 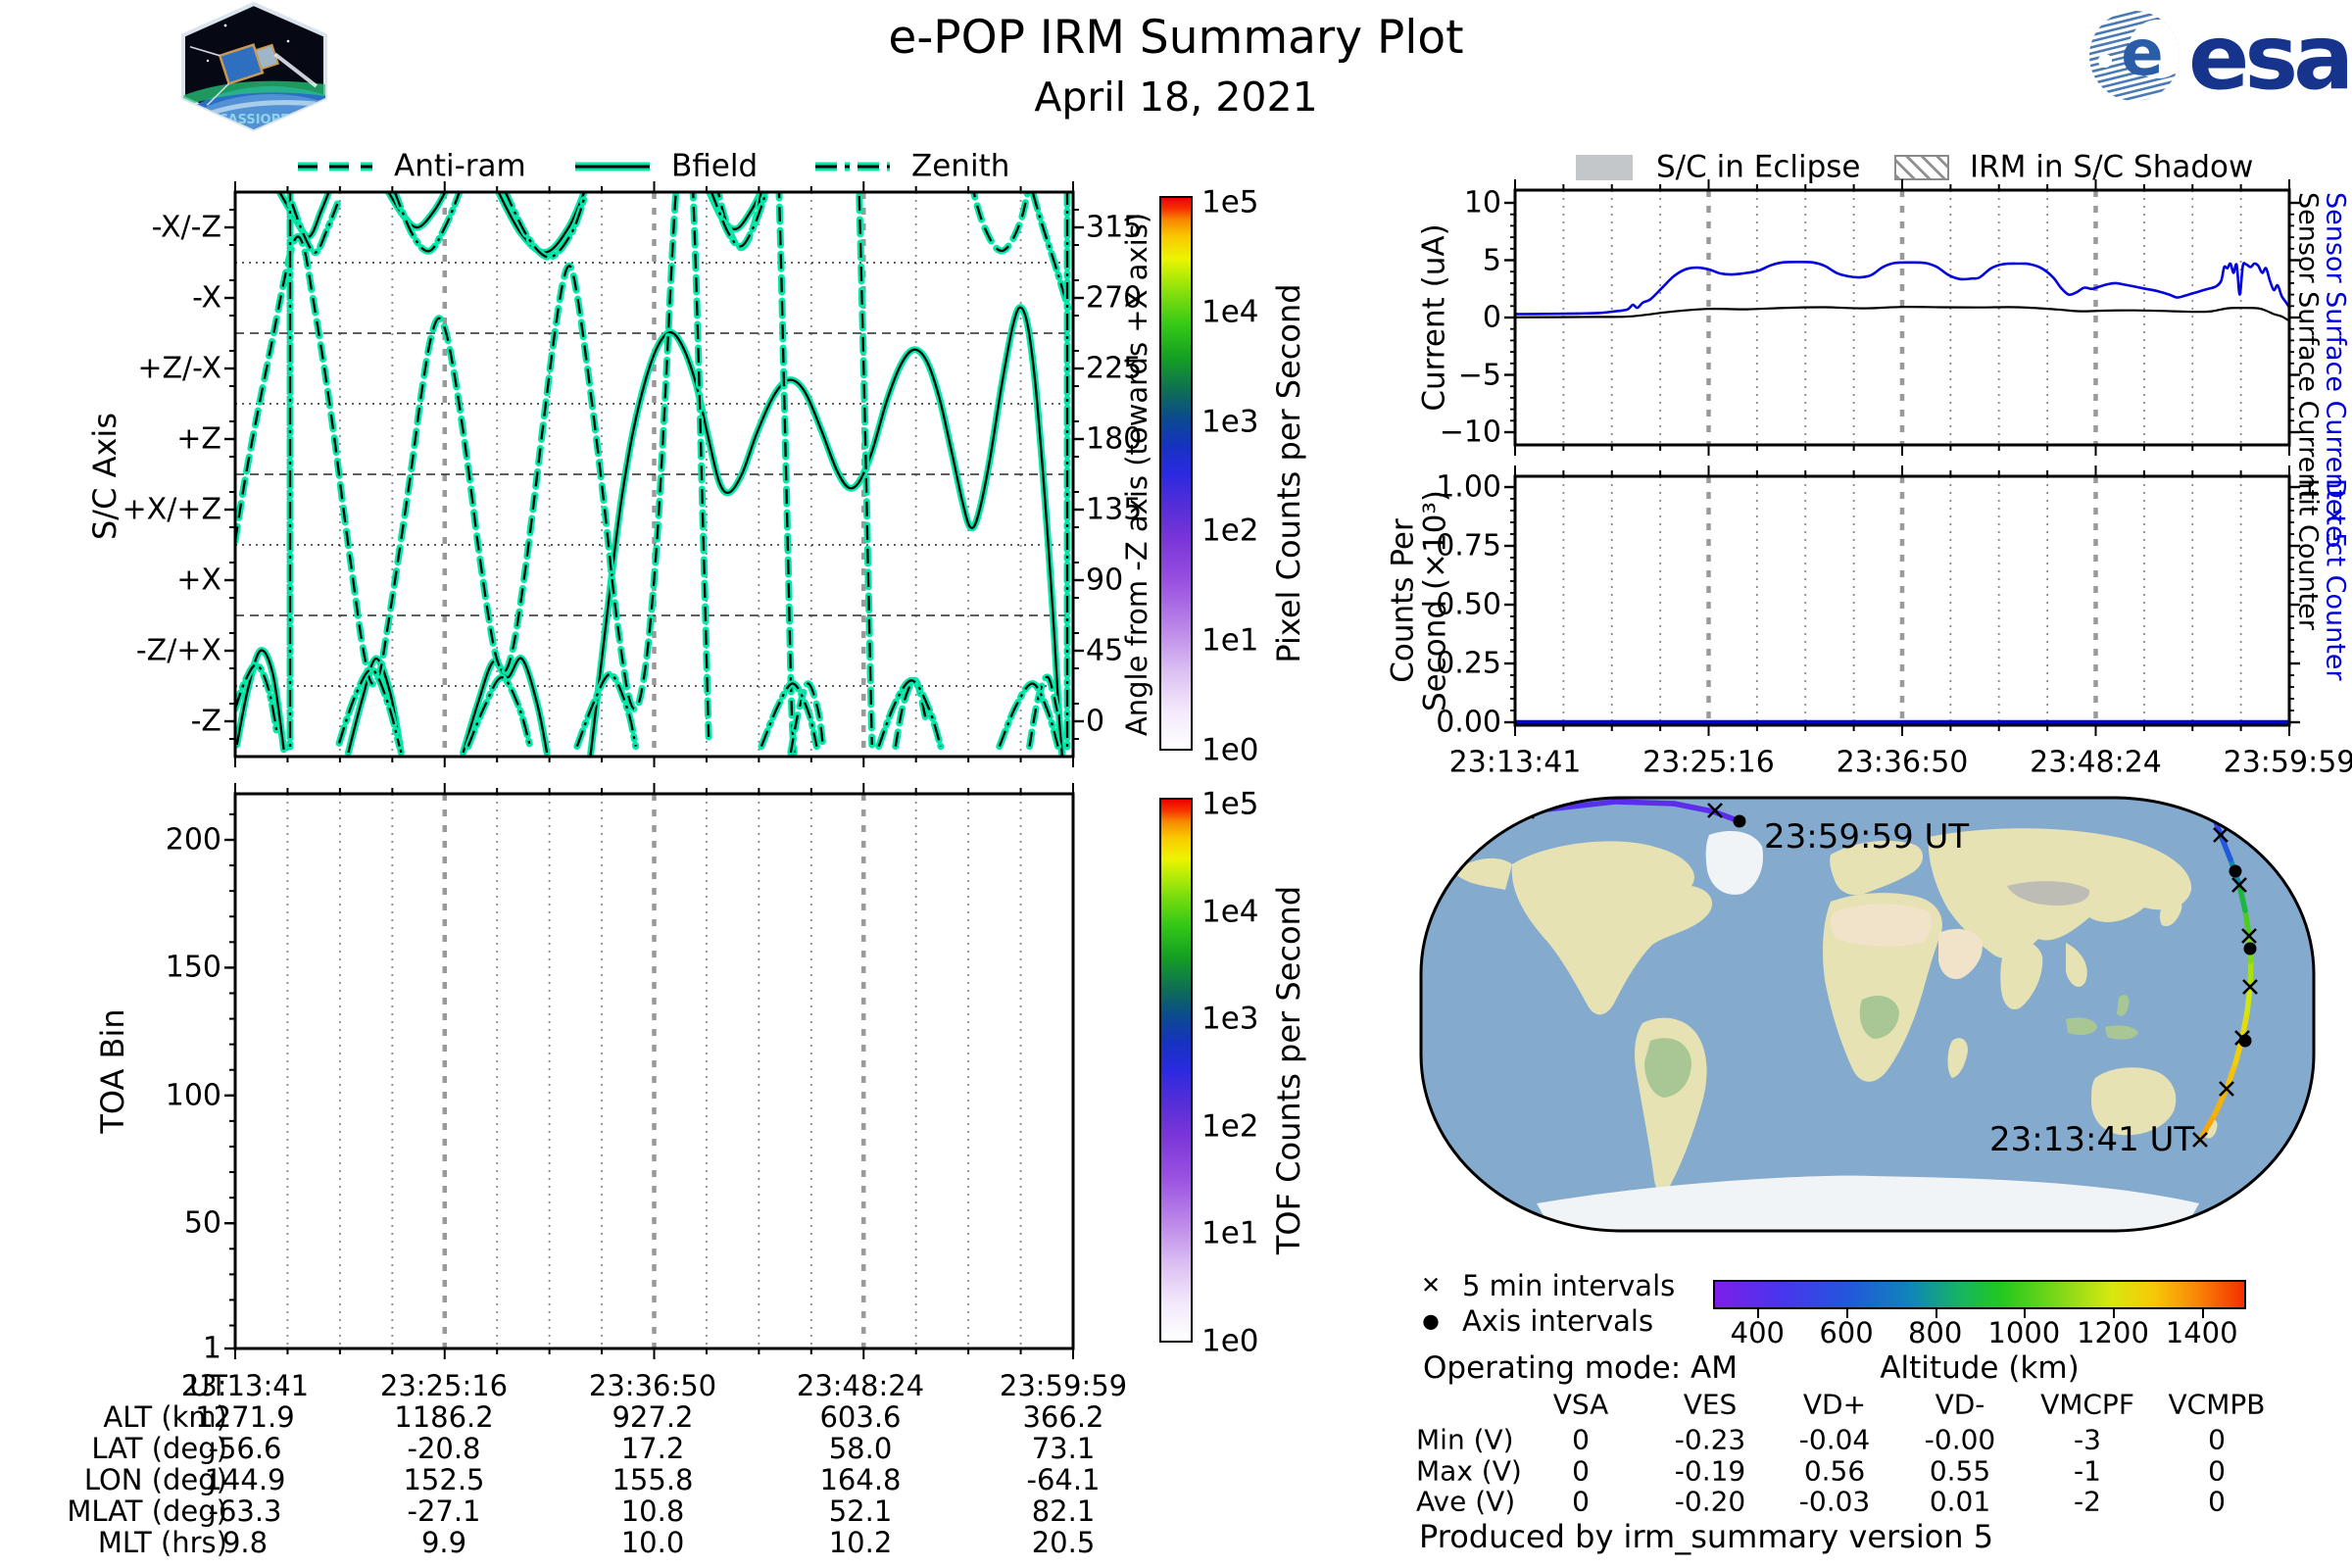 What do you see at coordinates (1710, 1471) in the screenshot?
I see `voltage-cell-1-1: -0.19` at bounding box center [1710, 1471].